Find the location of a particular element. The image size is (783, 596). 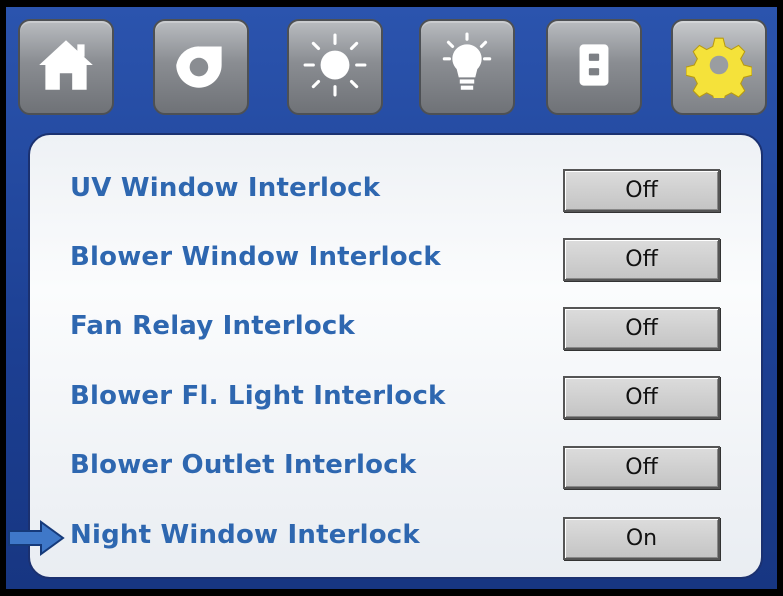

fan-relay-interlock-toggle: Off is located at coordinates (641, 328).